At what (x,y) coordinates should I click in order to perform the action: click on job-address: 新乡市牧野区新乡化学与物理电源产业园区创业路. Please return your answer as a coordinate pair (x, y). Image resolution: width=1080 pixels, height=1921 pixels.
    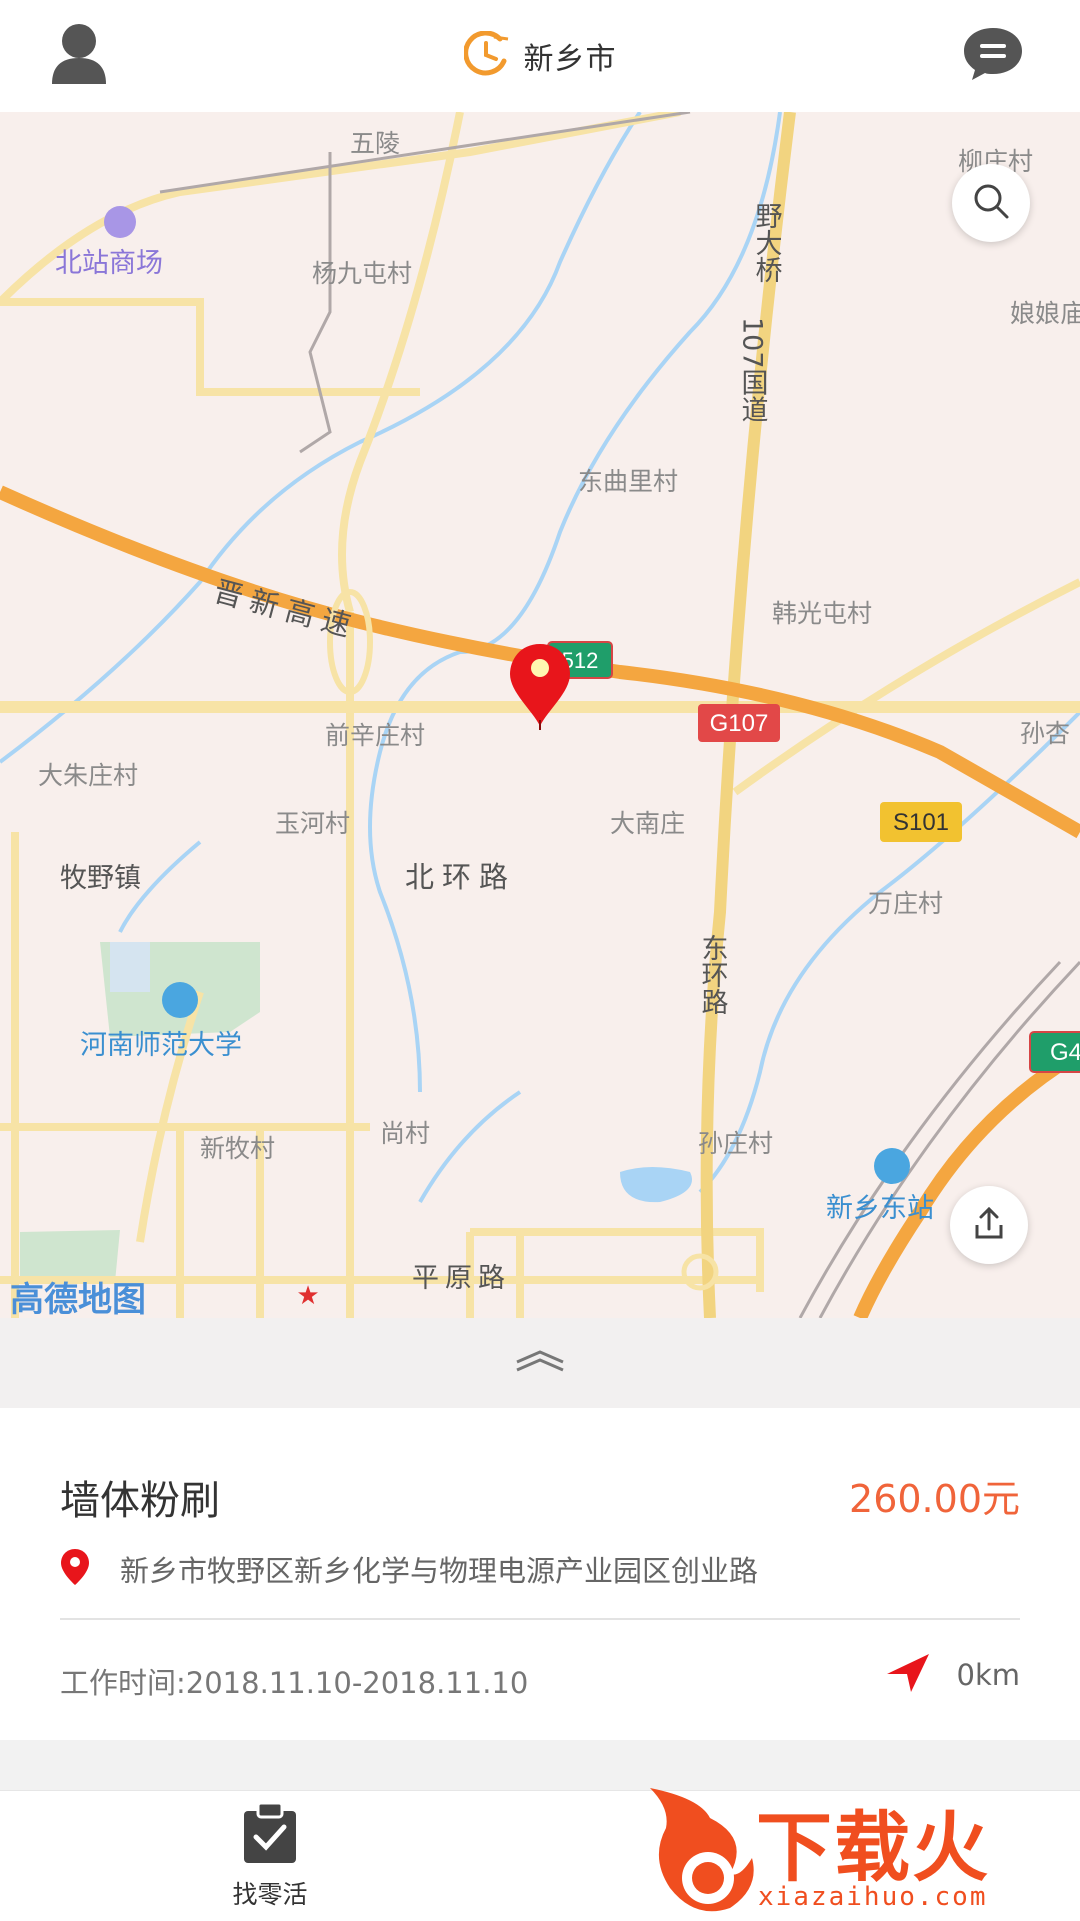
    Looking at the image, I should click on (439, 1571).